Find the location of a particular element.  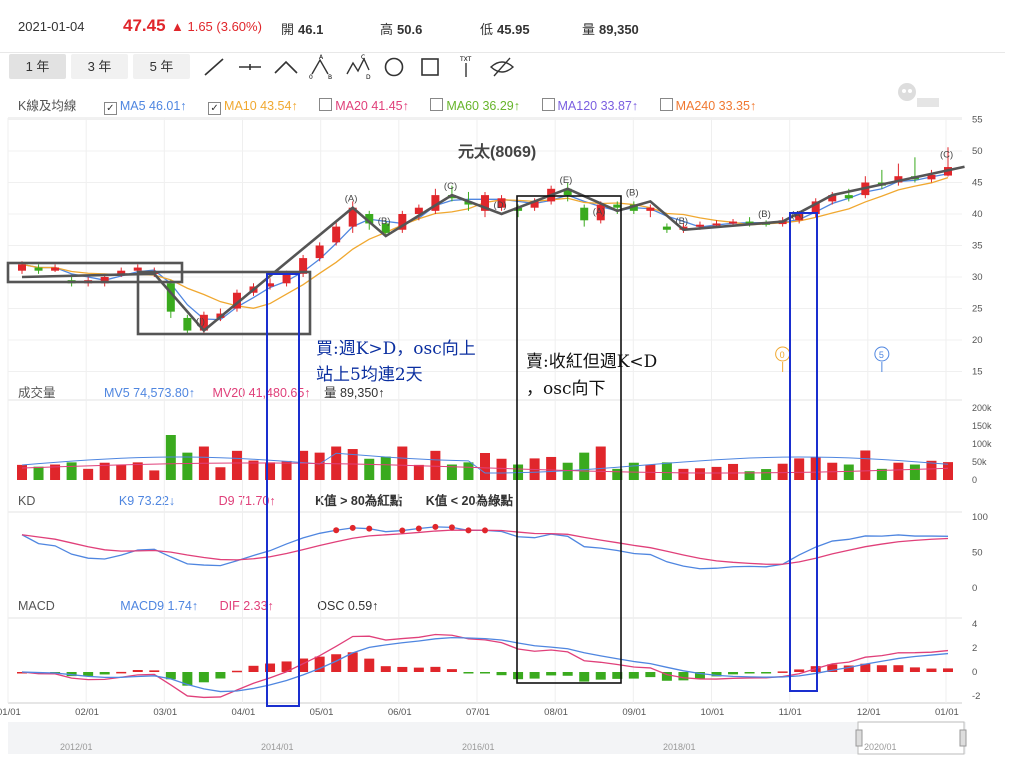

kd-tick-label: 100 is located at coordinates (980, 517).